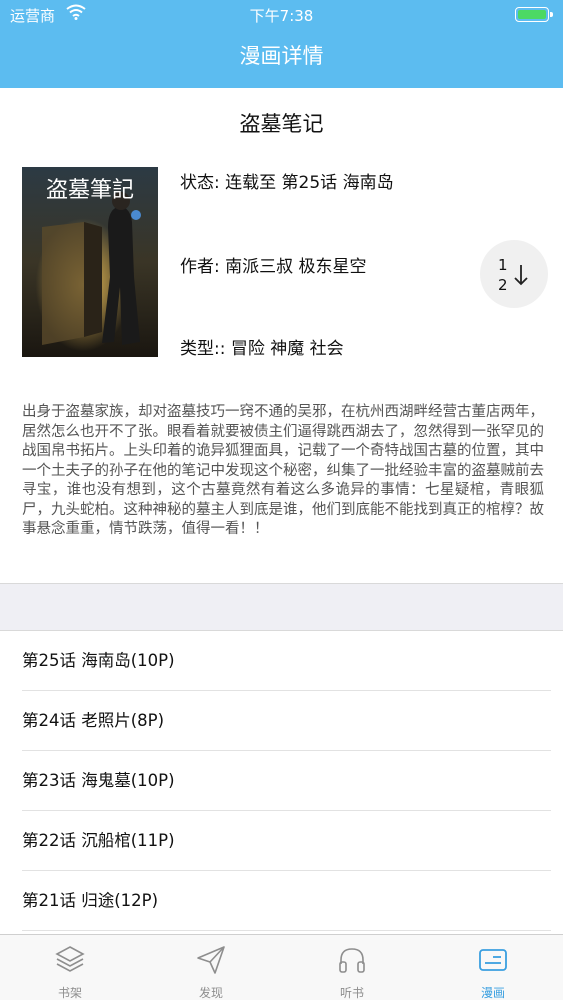 This screenshot has width=563, height=1000. I want to click on status-bar: 运营商 下午7:38, so click(281, 14).